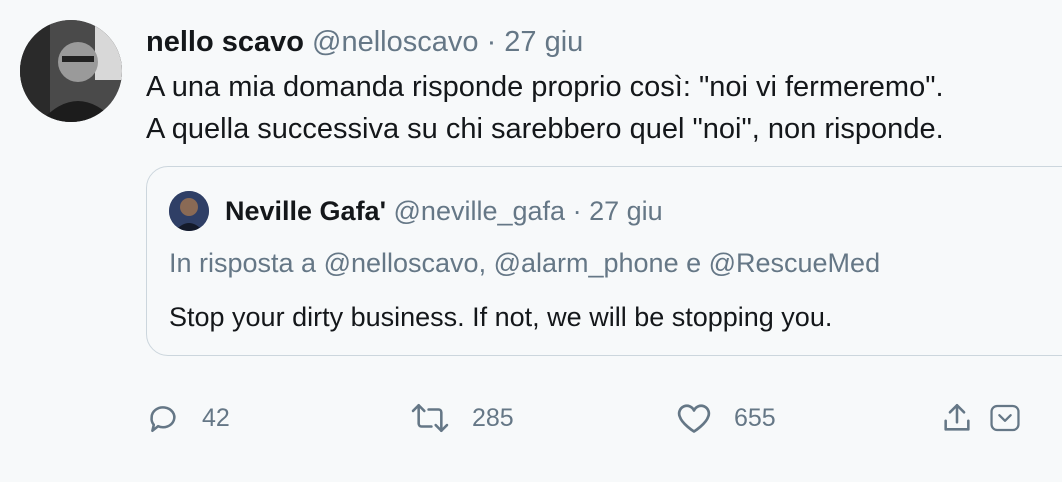 Image resolution: width=1062 pixels, height=482 pixels. What do you see at coordinates (188, 418) in the screenshot?
I see `reply-button: 42` at bounding box center [188, 418].